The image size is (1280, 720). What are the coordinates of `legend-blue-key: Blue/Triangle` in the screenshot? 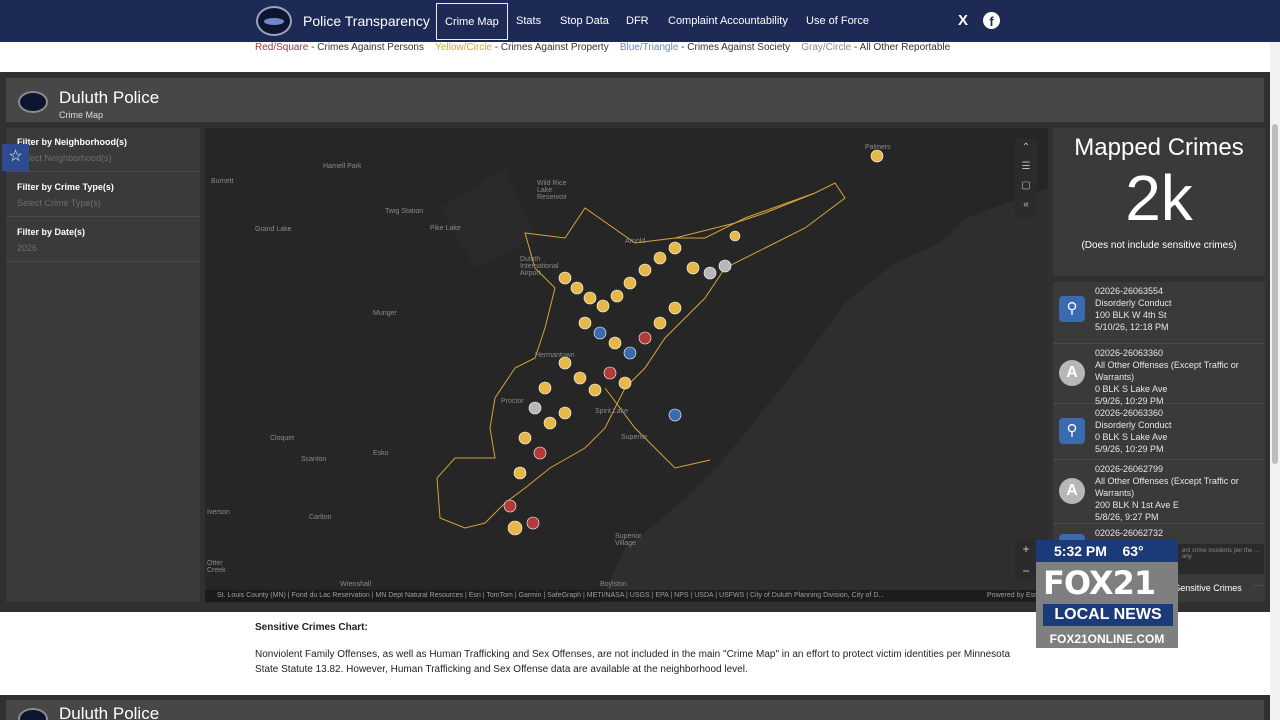 It's located at (649, 47).